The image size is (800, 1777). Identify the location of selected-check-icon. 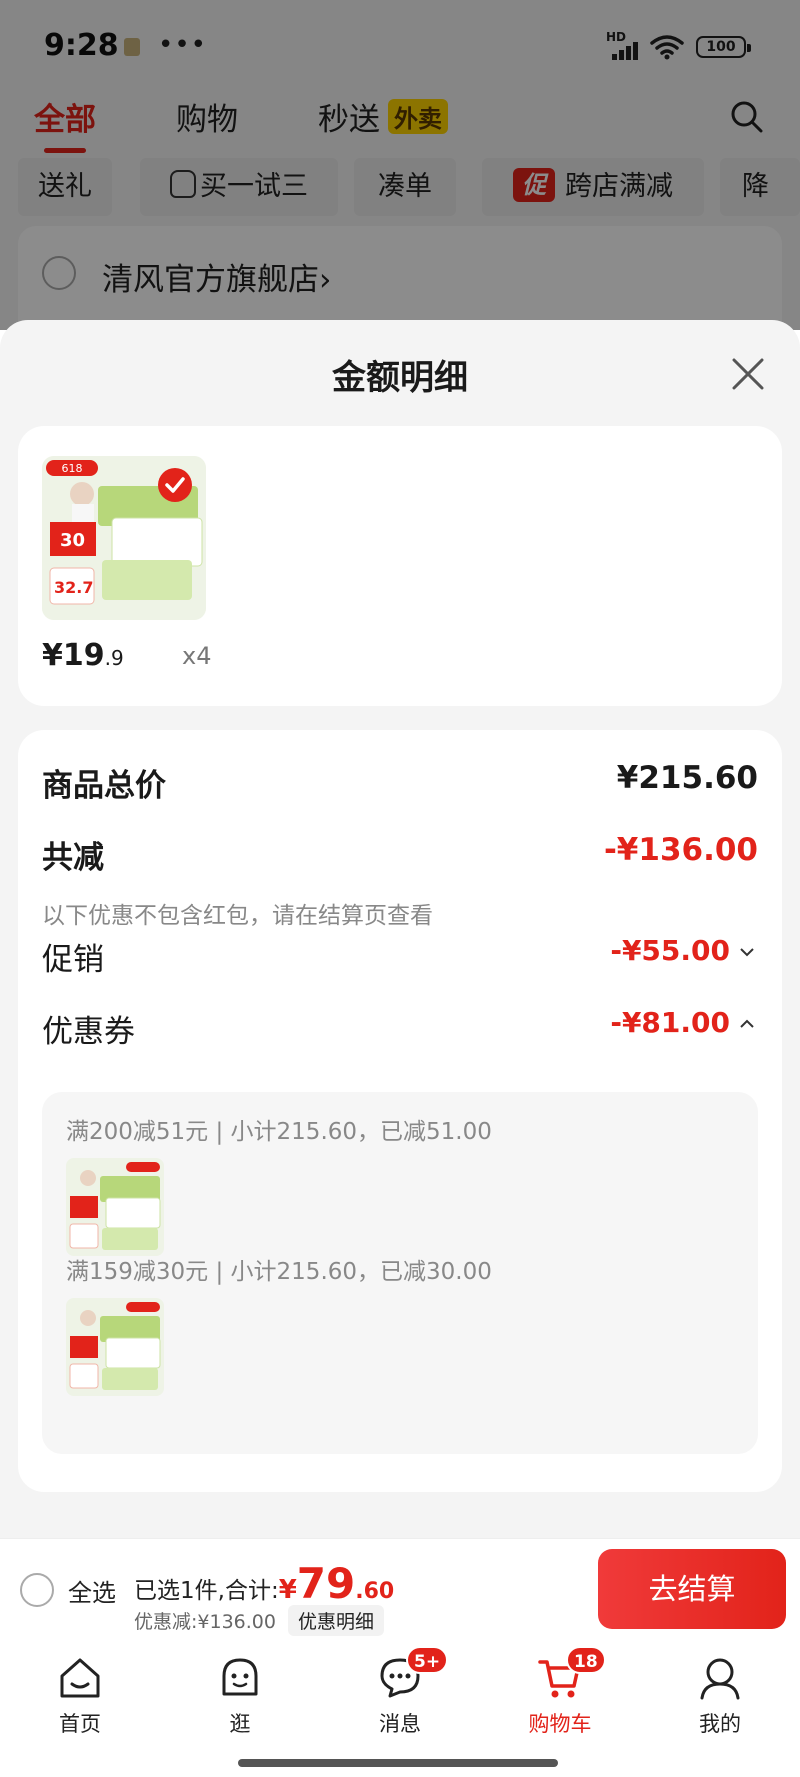
(175, 485).